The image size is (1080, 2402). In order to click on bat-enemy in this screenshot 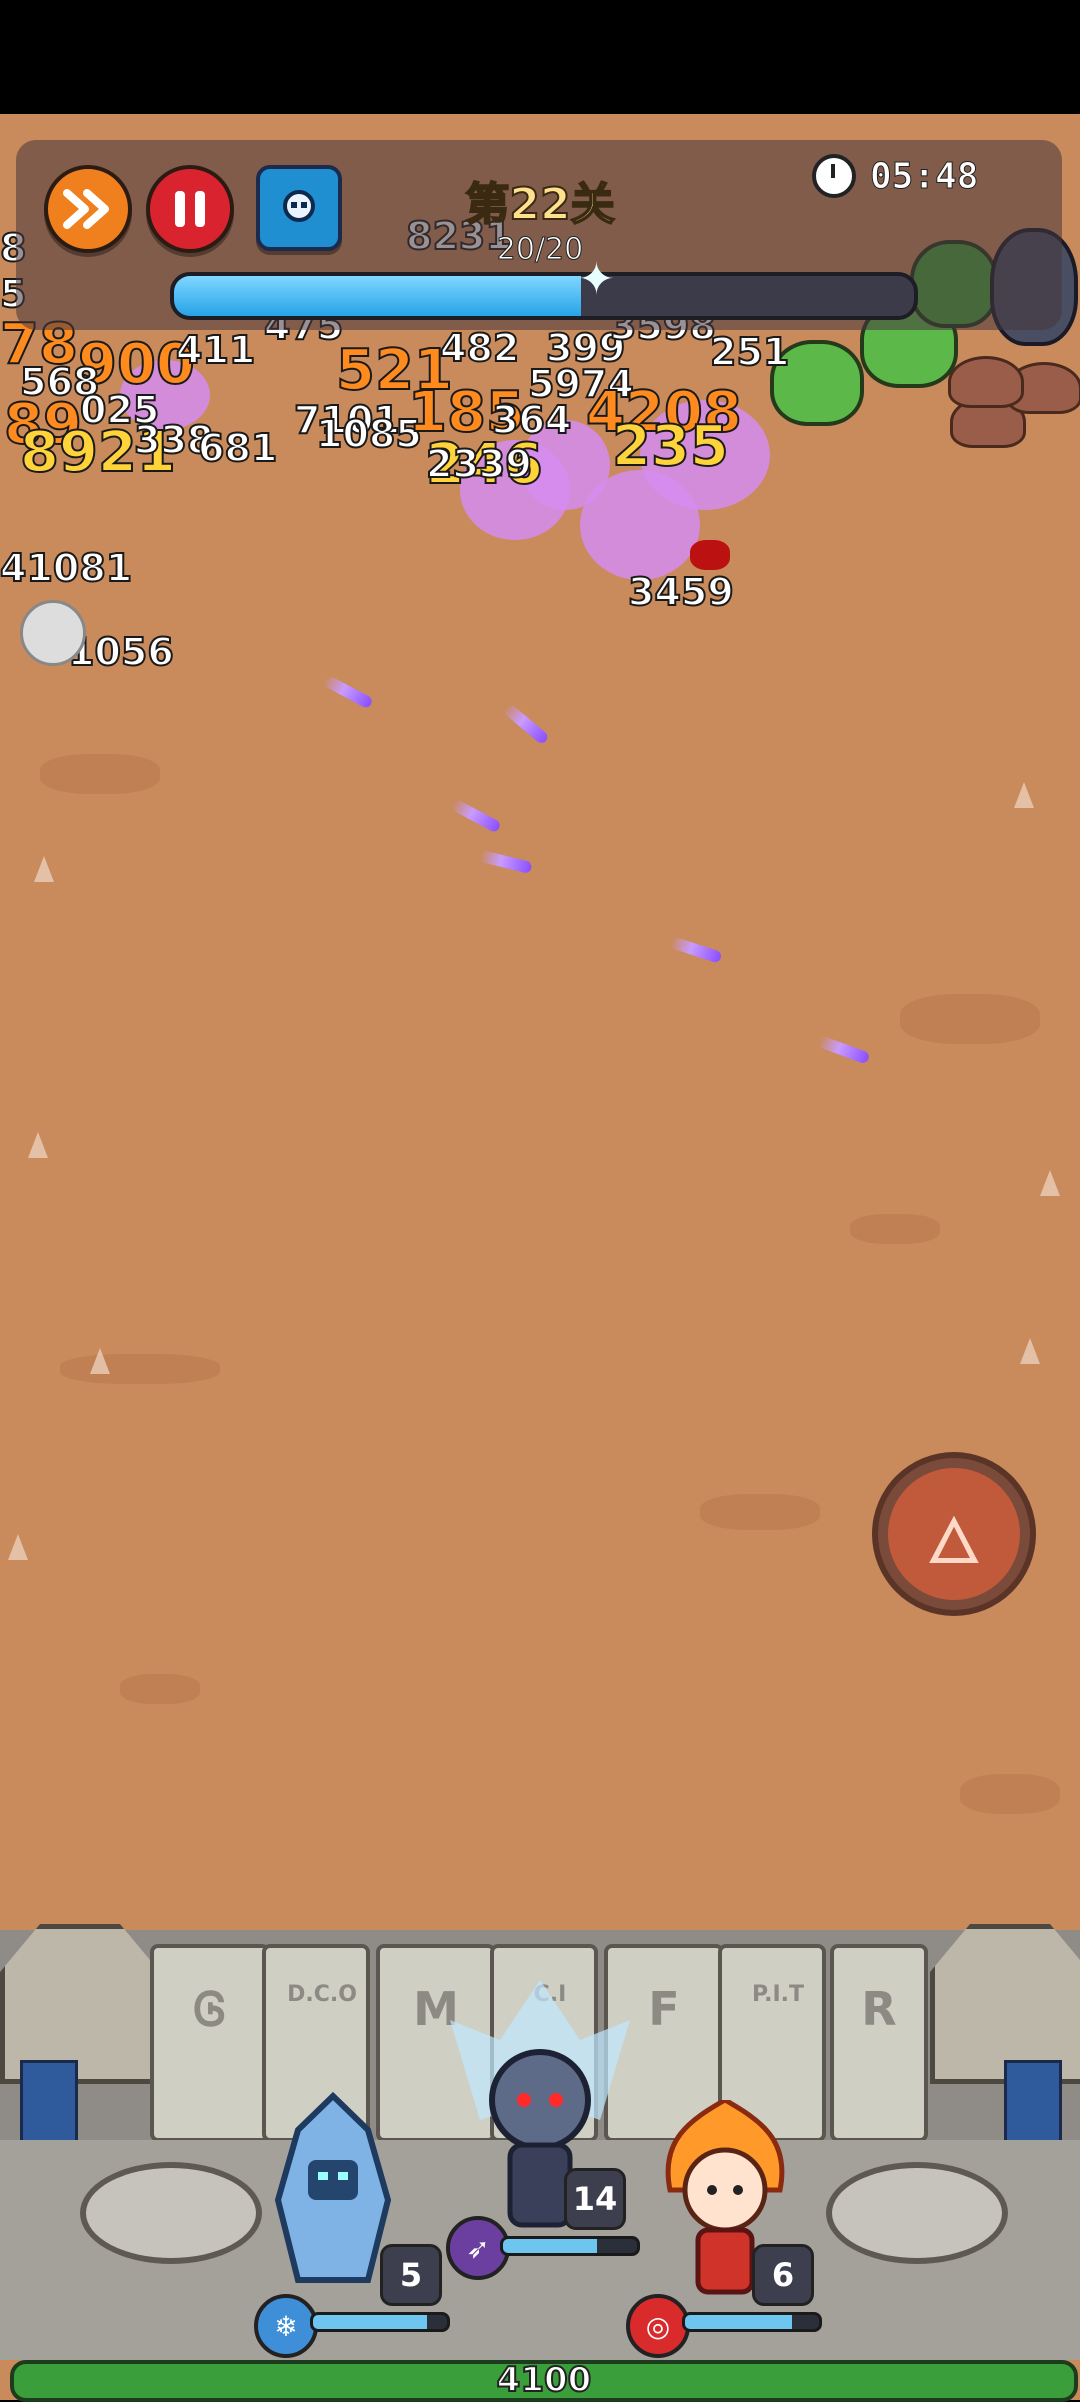, I will do `click(986, 382)`.